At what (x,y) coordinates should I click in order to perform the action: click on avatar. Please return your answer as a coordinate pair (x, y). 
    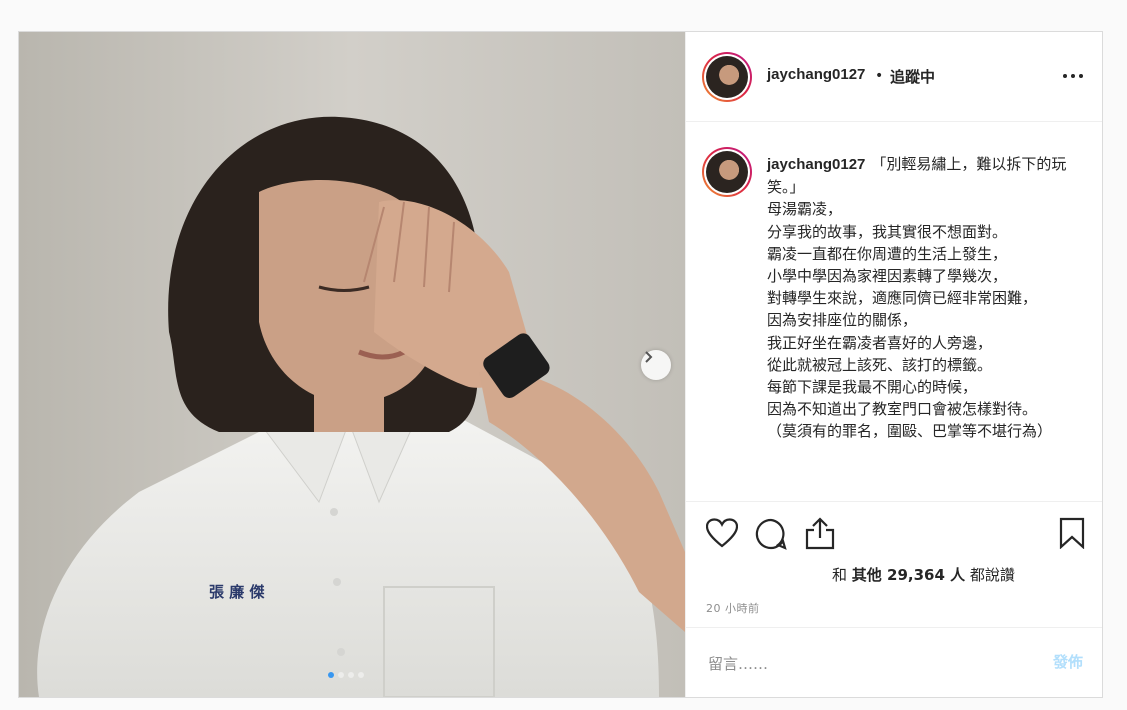
    Looking at the image, I should click on (727, 77).